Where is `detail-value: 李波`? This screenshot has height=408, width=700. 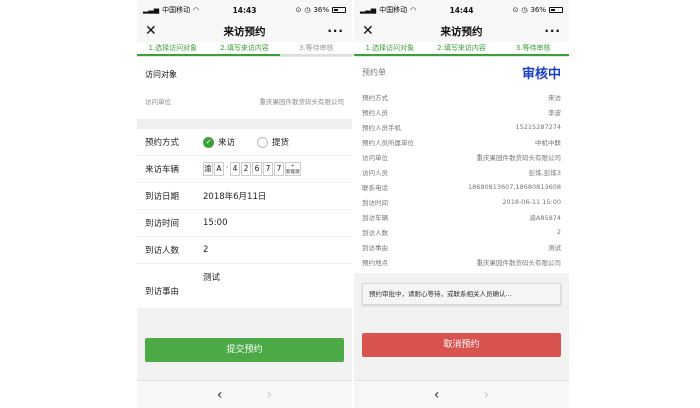
detail-value: 李波 is located at coordinates (554, 112).